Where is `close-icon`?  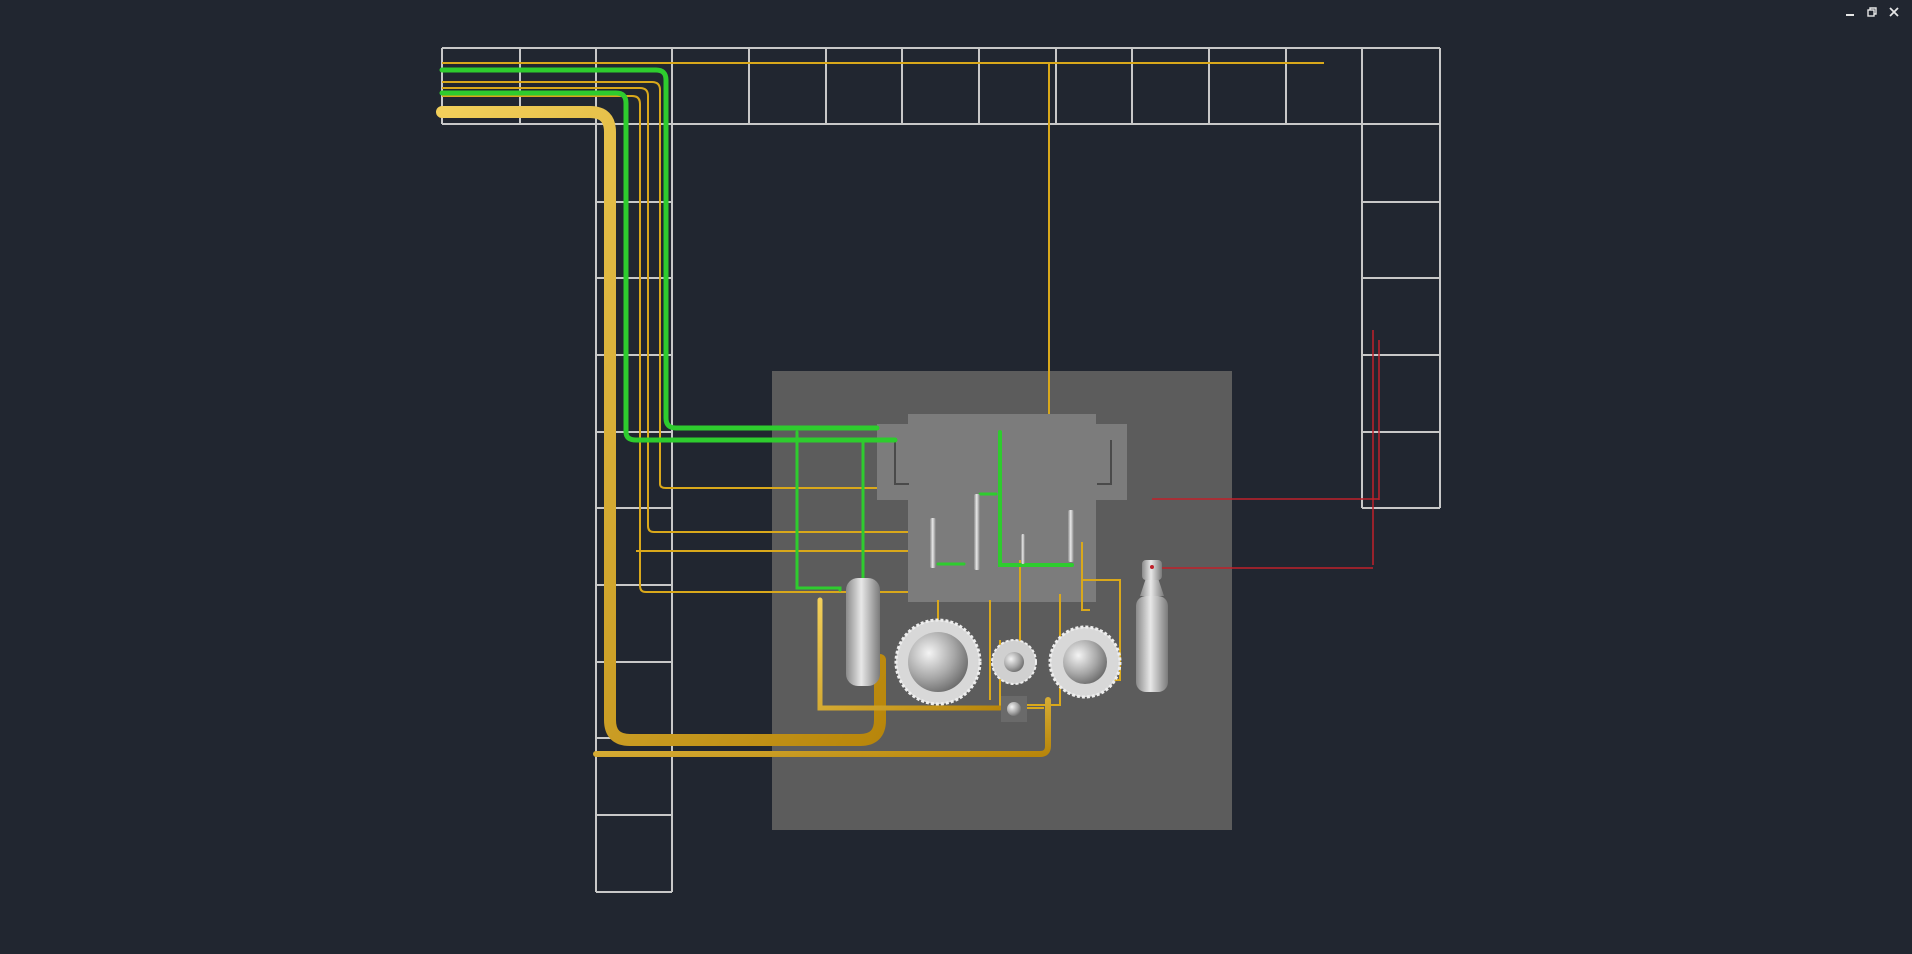 close-icon is located at coordinates (1895, 13).